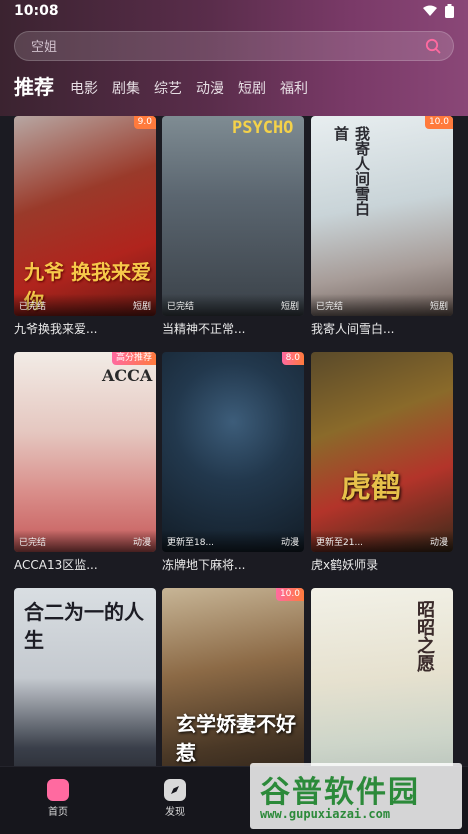 The image size is (468, 834). Describe the element at coordinates (236, 738) in the screenshot. I see `poster-title-art: 玄学娇妻不好惹` at that location.